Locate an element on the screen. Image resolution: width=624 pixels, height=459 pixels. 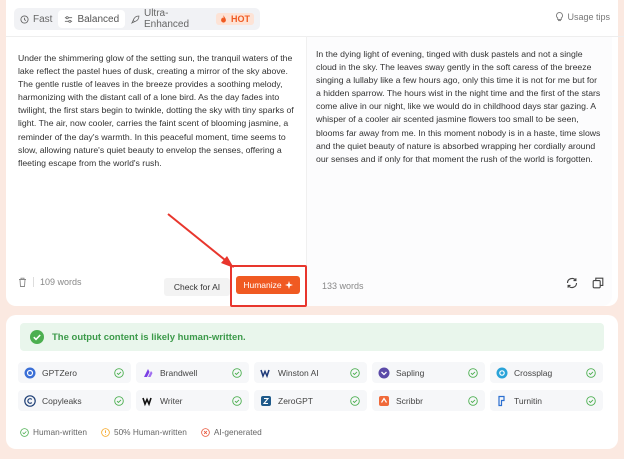
check-circle-icon is located at coordinates (37, 337).